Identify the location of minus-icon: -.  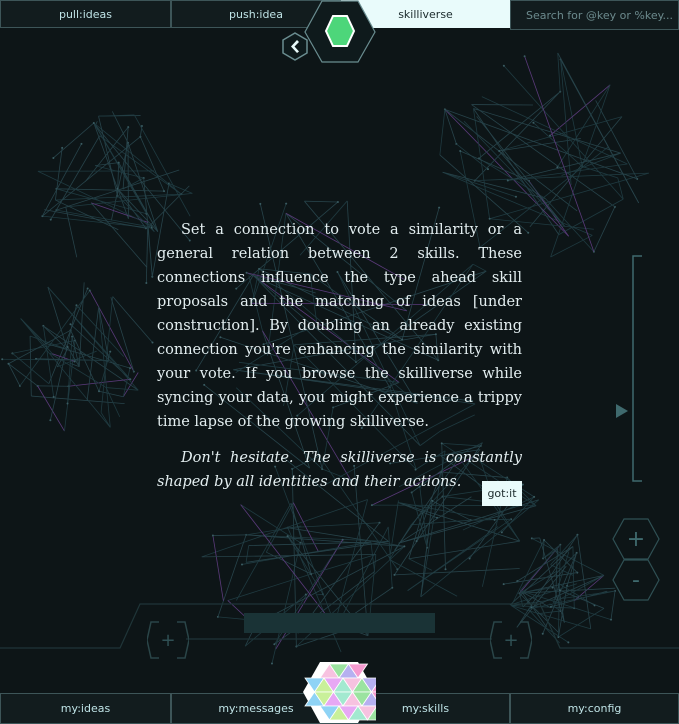
(636, 580).